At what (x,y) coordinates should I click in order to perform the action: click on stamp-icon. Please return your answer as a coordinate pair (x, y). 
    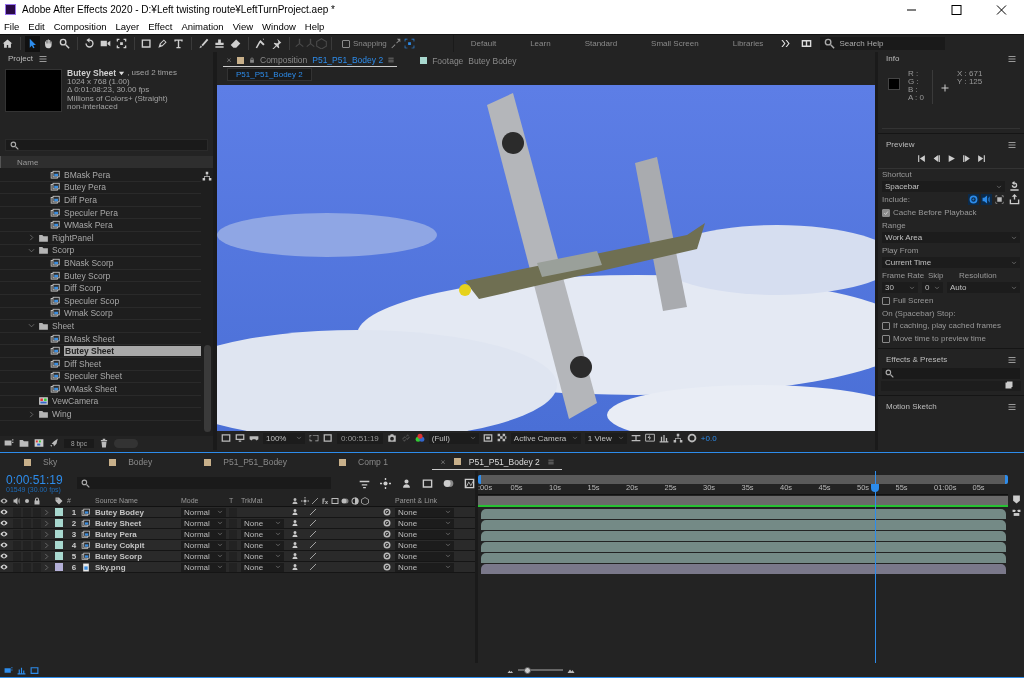
    Looking at the image, I should click on (219, 43).